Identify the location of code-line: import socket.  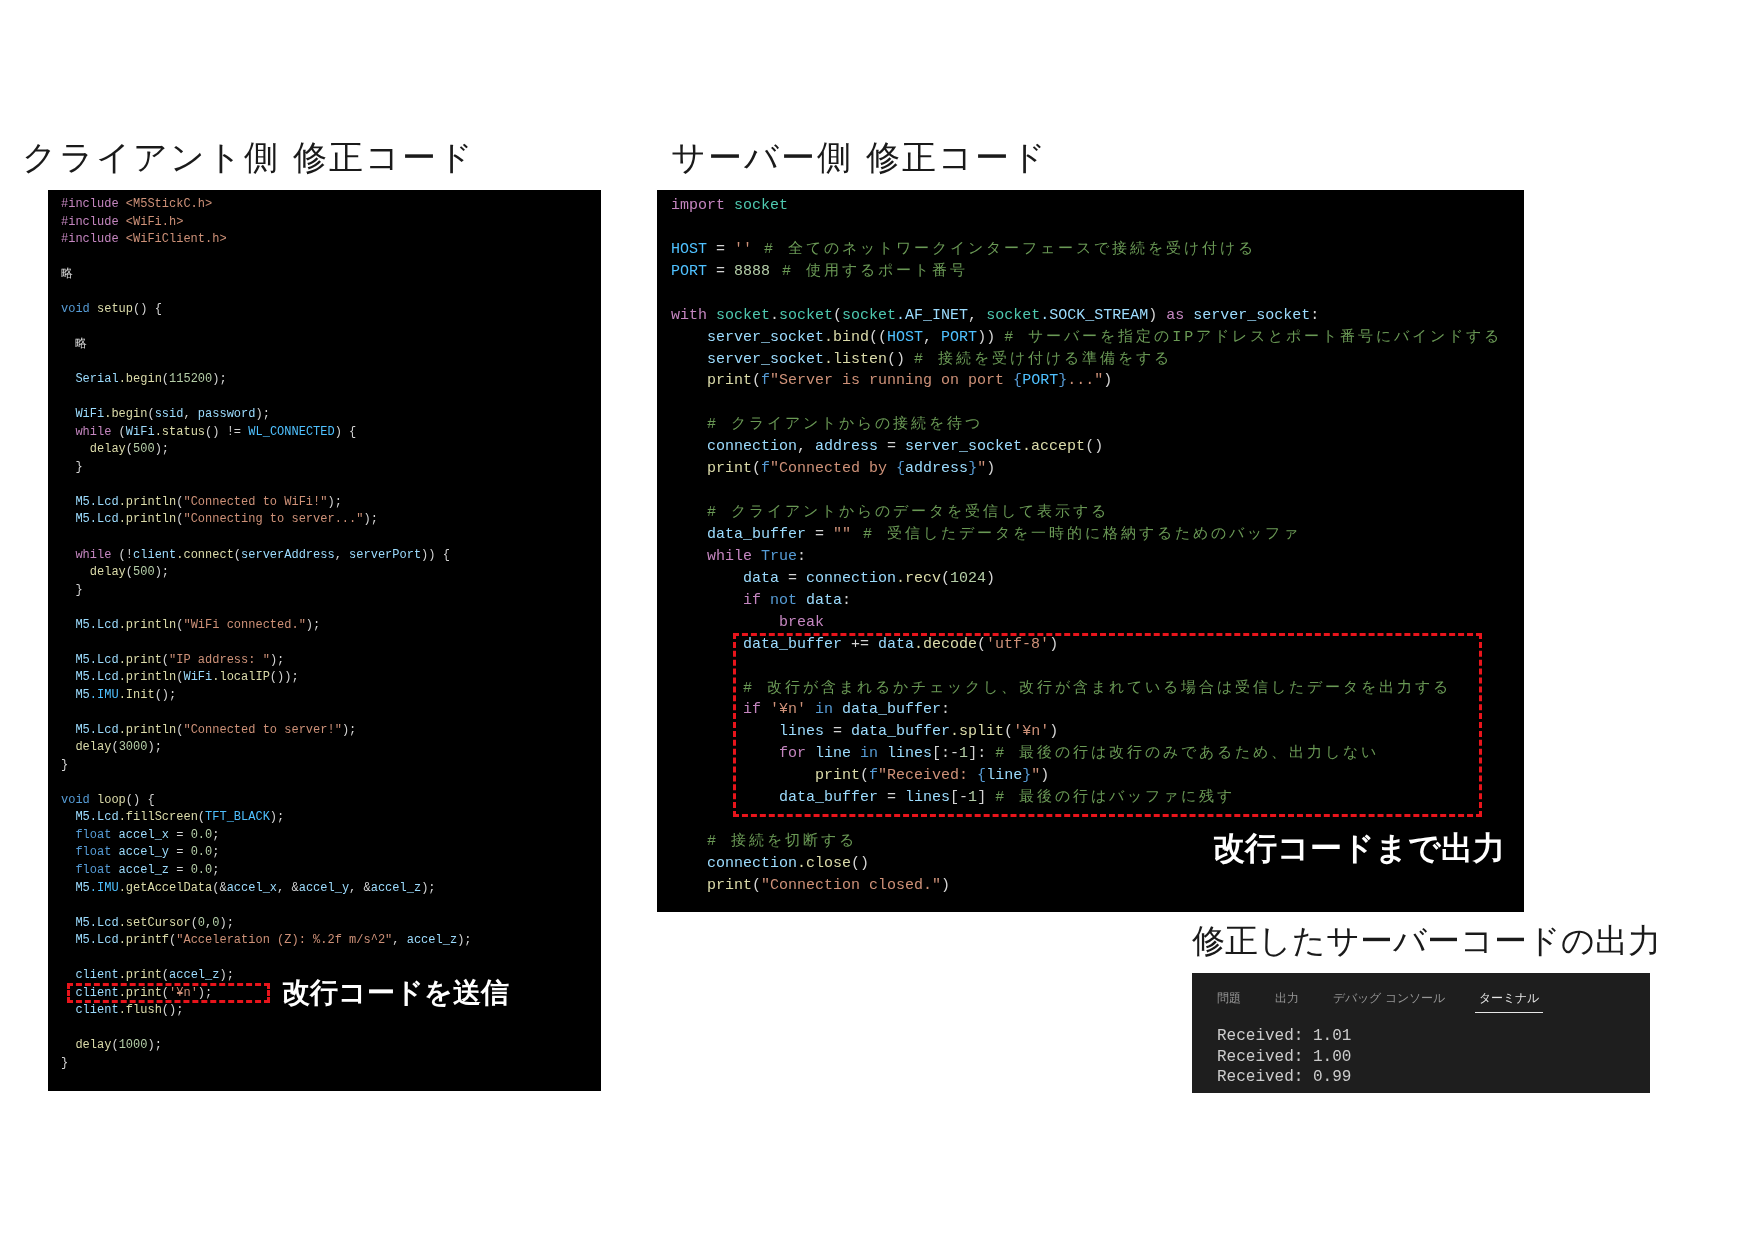
(730, 205).